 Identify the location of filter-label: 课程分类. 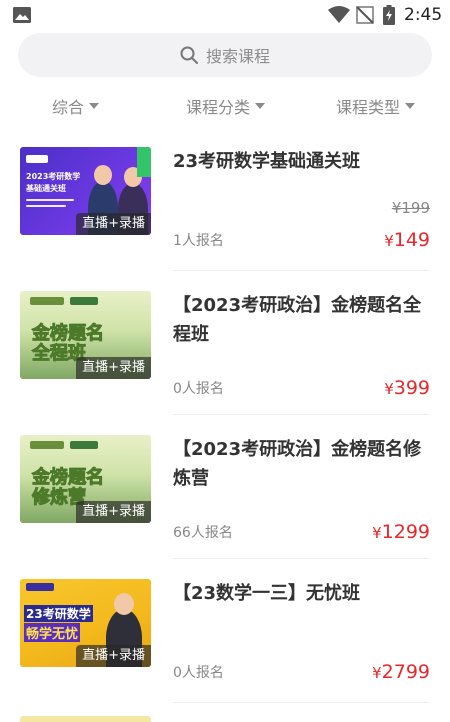
(218, 107).